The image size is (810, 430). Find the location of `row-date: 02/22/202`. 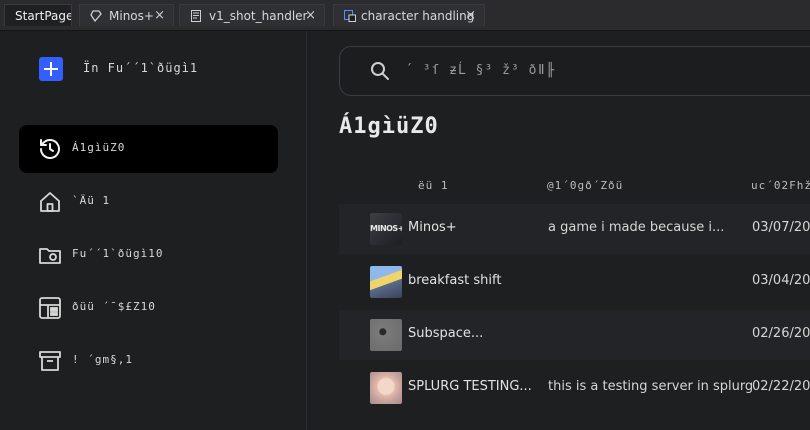

row-date: 02/22/202 is located at coordinates (781, 386).